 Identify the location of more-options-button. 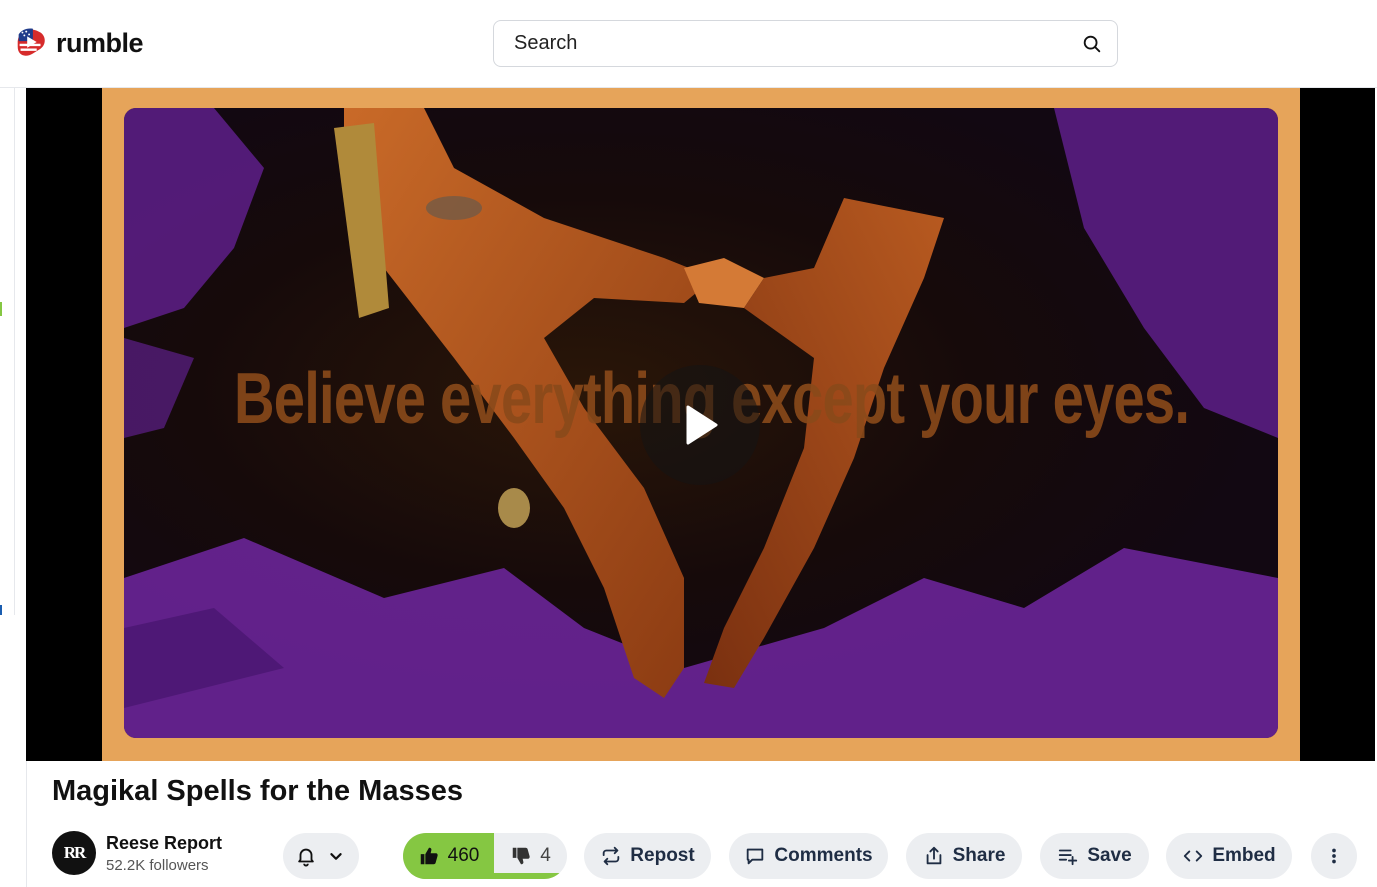
(1334, 856).